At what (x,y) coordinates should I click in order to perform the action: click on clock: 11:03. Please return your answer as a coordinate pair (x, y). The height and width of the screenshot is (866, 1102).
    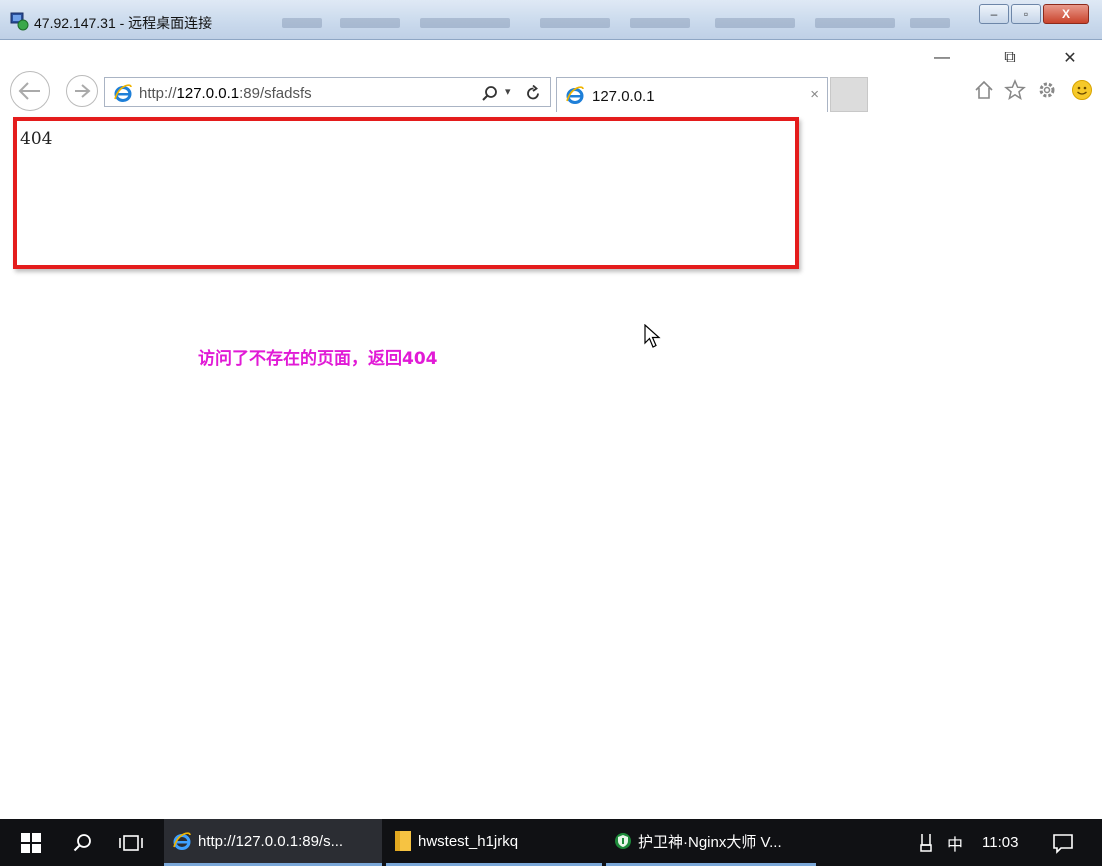
    Looking at the image, I should click on (1000, 842).